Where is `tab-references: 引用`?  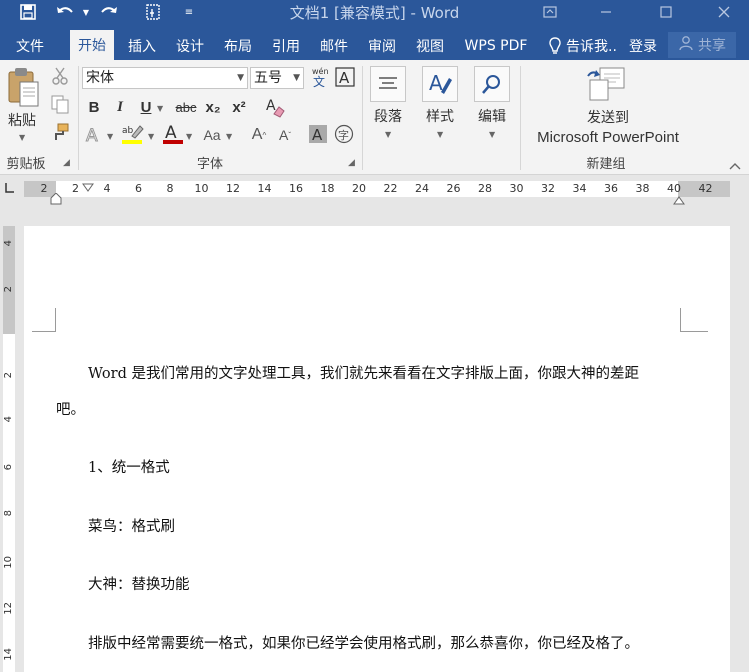 tab-references: 引用 is located at coordinates (286, 46).